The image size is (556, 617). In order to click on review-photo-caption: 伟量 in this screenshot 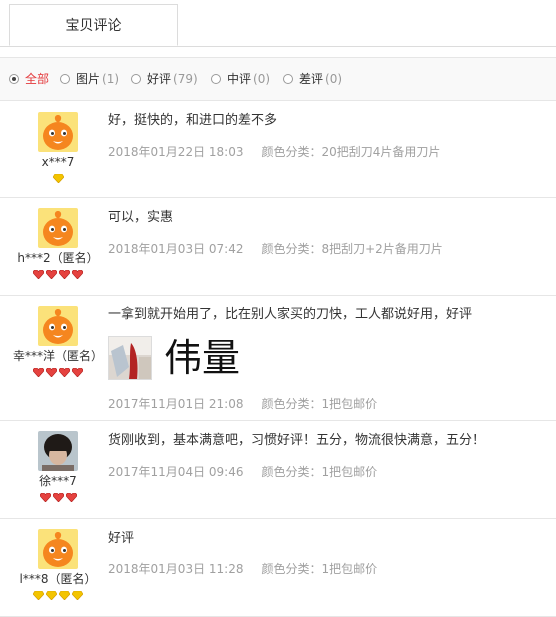, I will do `click(202, 358)`.